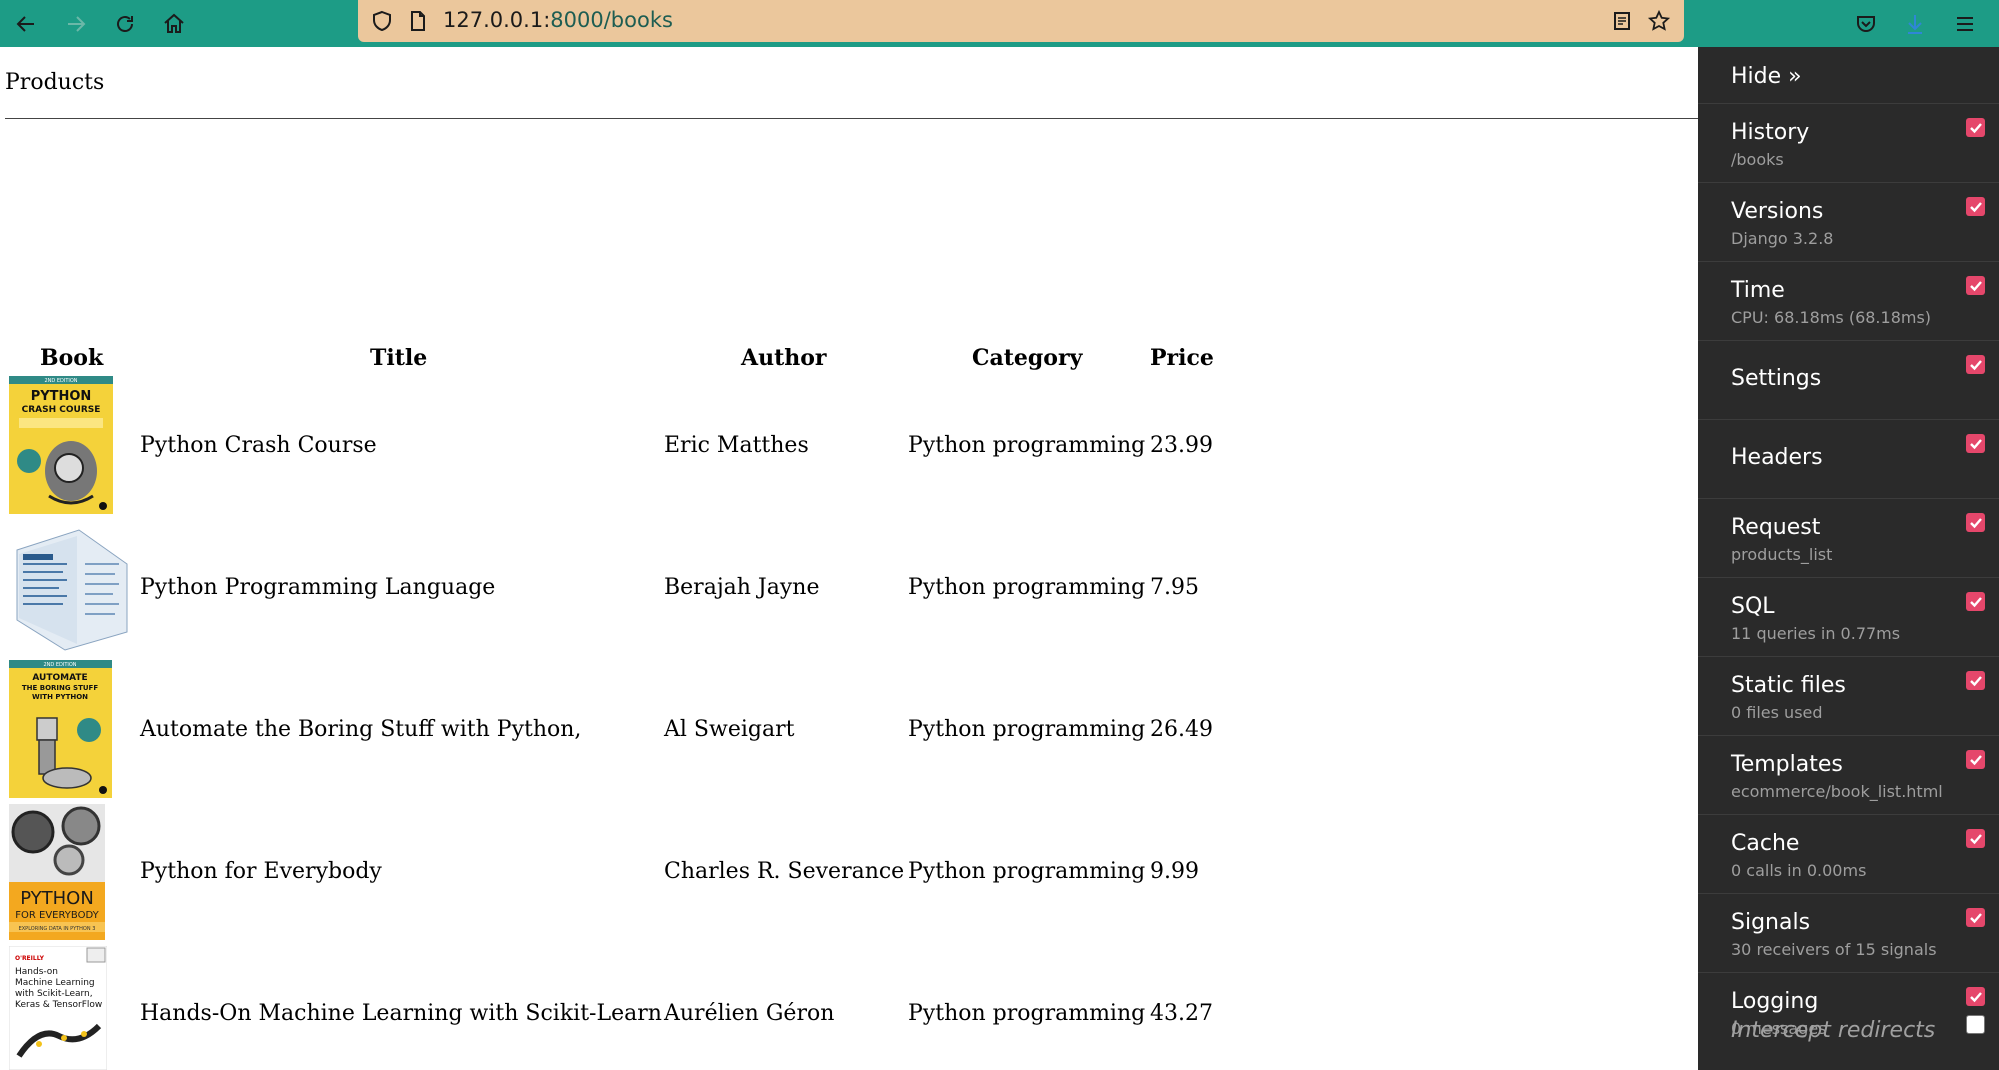 The height and width of the screenshot is (1070, 1999). Describe the element at coordinates (558, 20) in the screenshot. I see `url-text: 127.0.0.1:8000/books` at that location.